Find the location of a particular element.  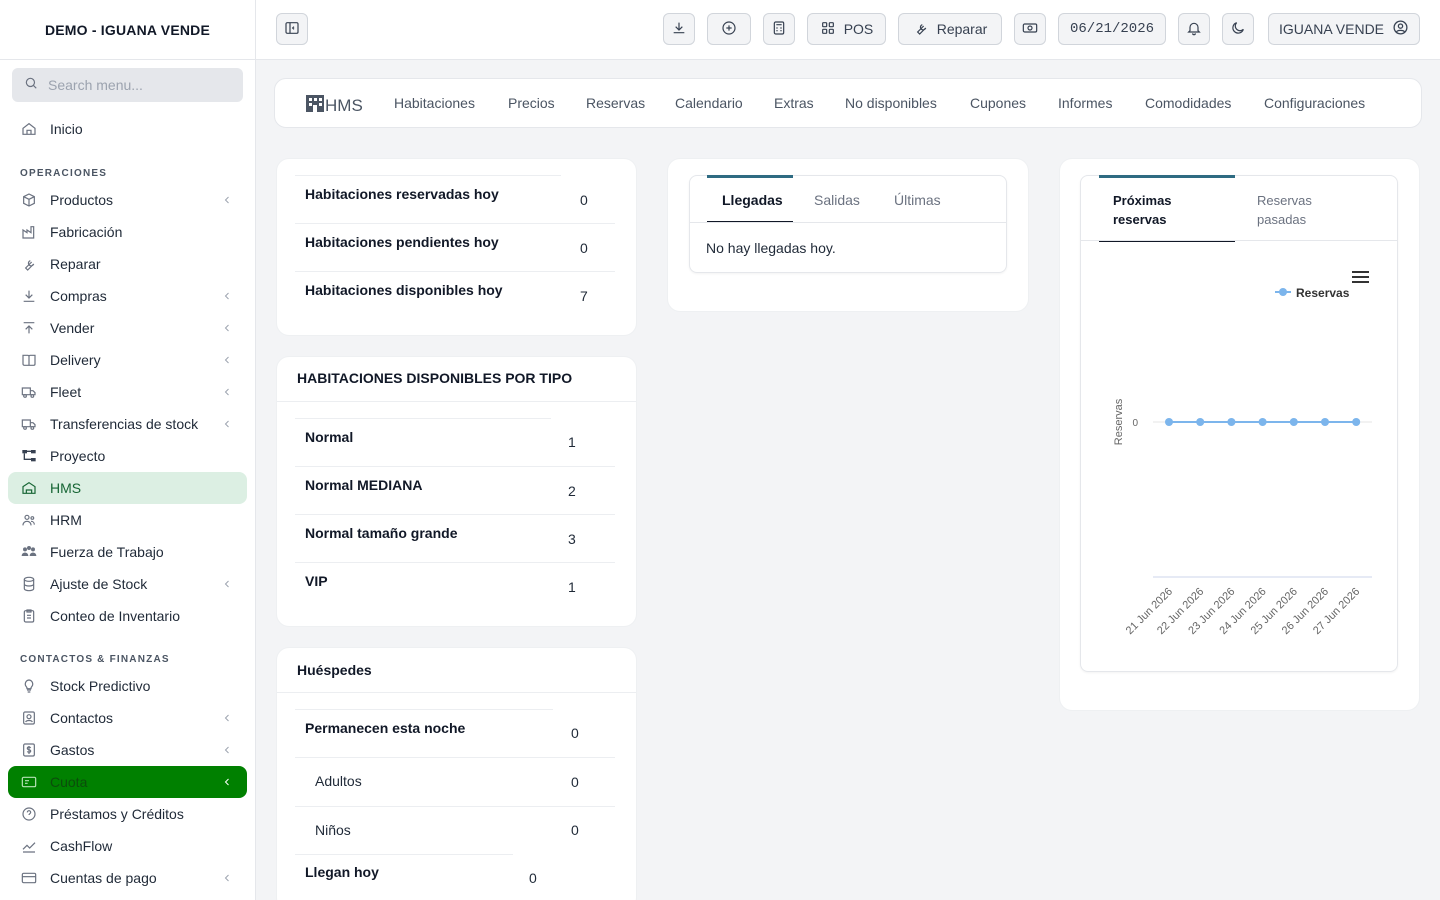

adults-label: Adultos is located at coordinates (338, 781).